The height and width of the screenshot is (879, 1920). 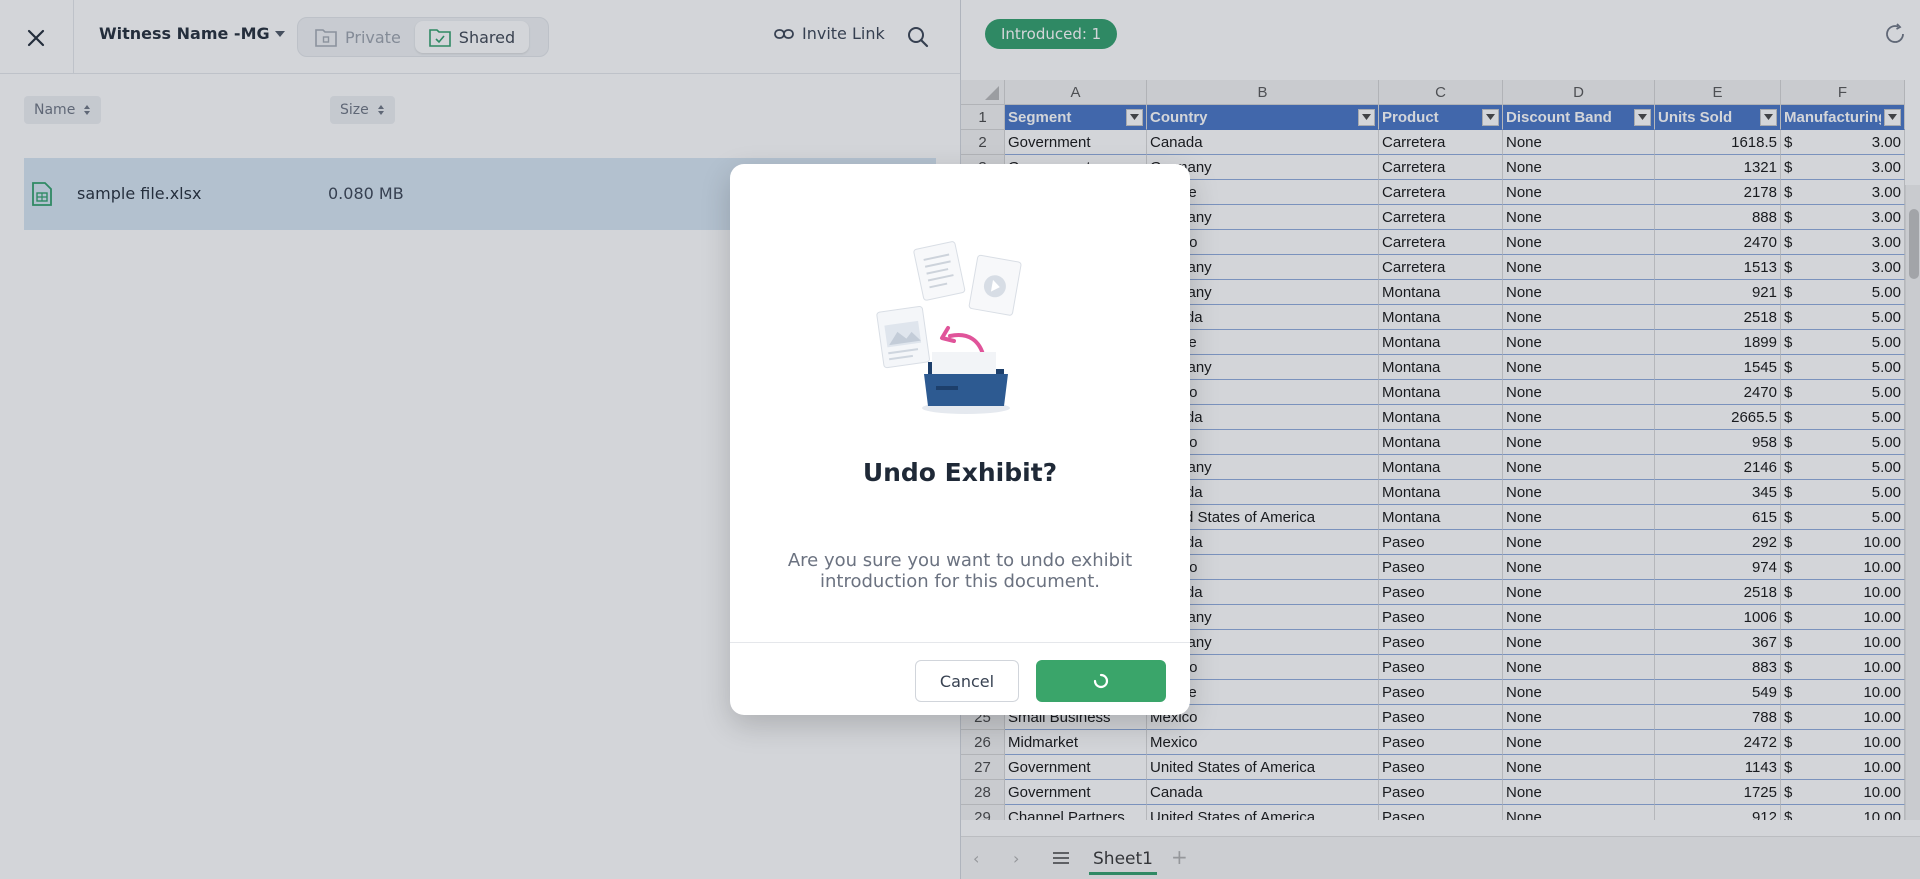 What do you see at coordinates (960, 472) in the screenshot?
I see `dialog-title: Undo Exhibit?` at bounding box center [960, 472].